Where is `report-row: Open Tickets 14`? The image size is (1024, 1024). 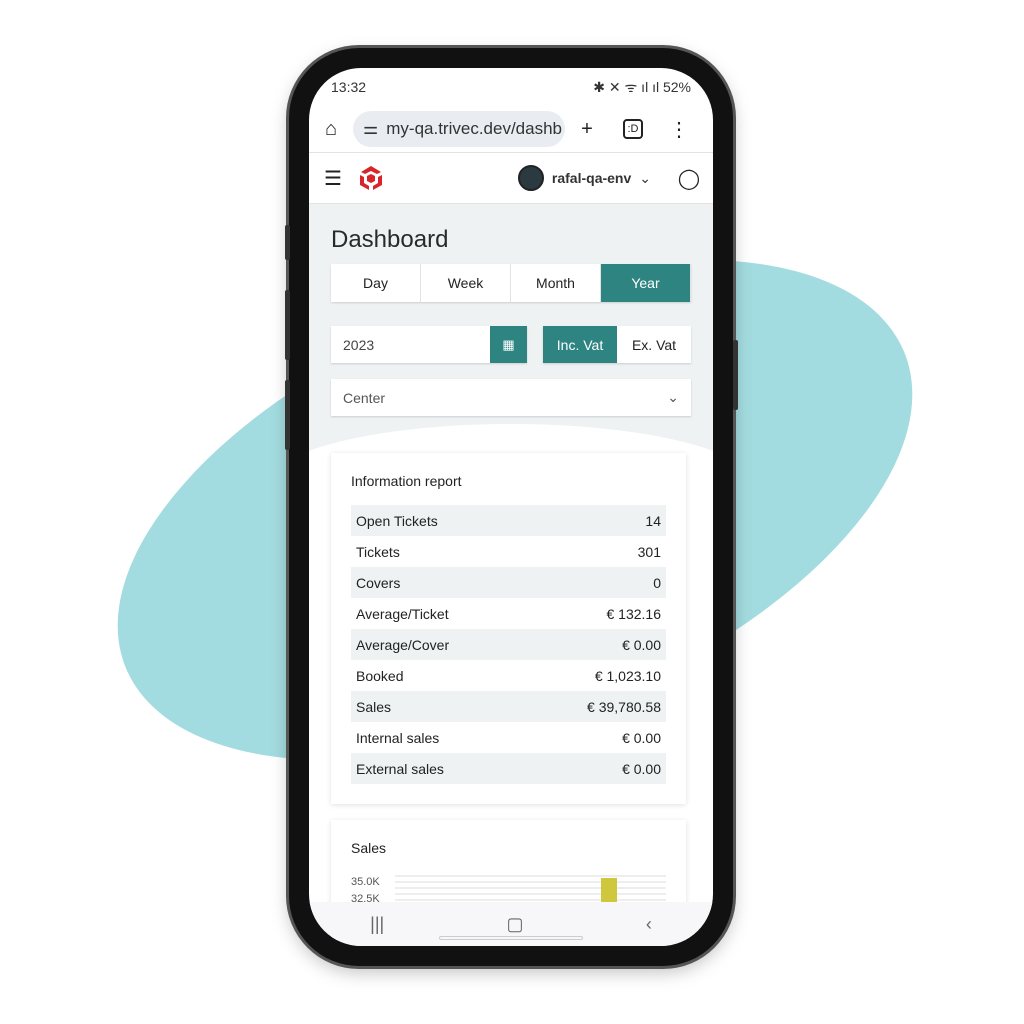
report-row: Open Tickets 14 is located at coordinates (508, 520).